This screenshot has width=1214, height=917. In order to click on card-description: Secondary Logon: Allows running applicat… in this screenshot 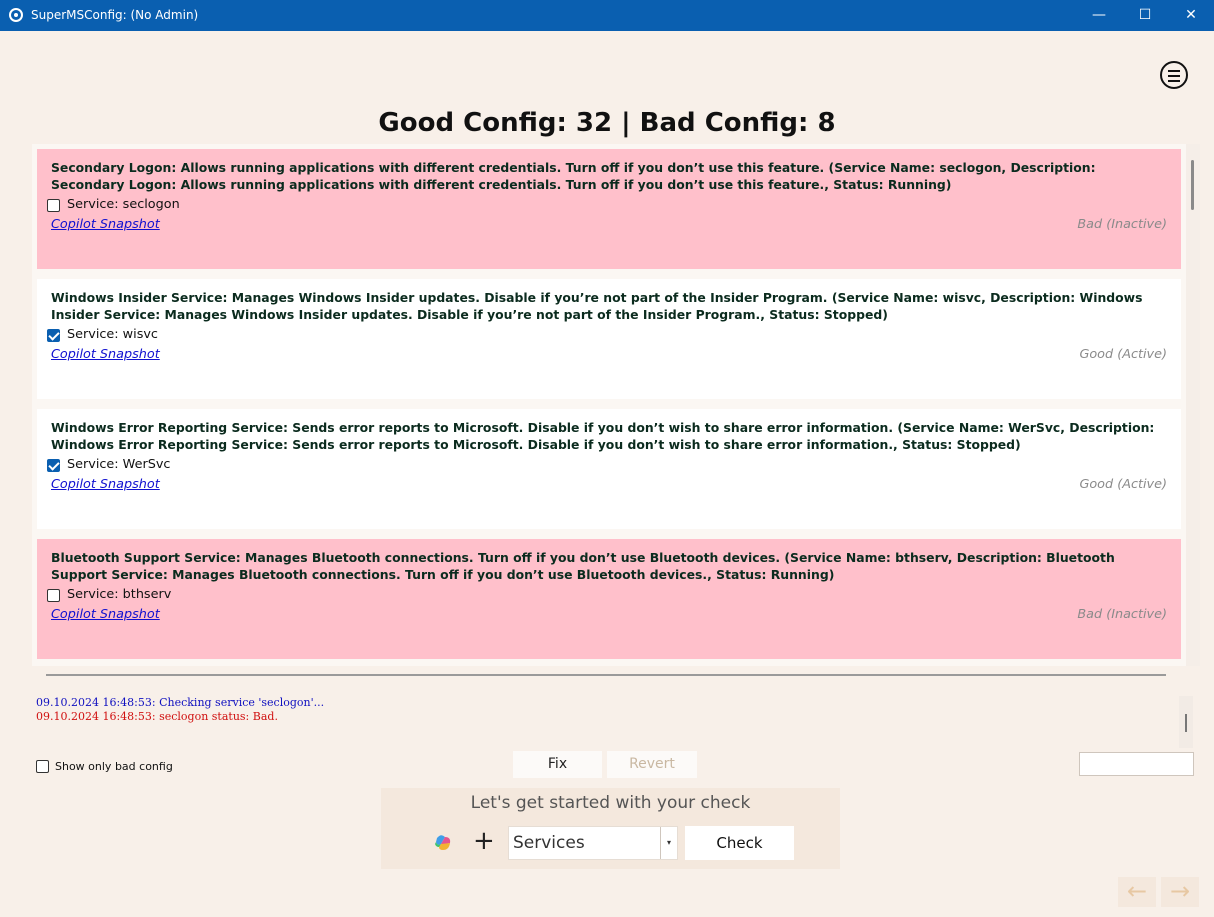, I will do `click(573, 176)`.